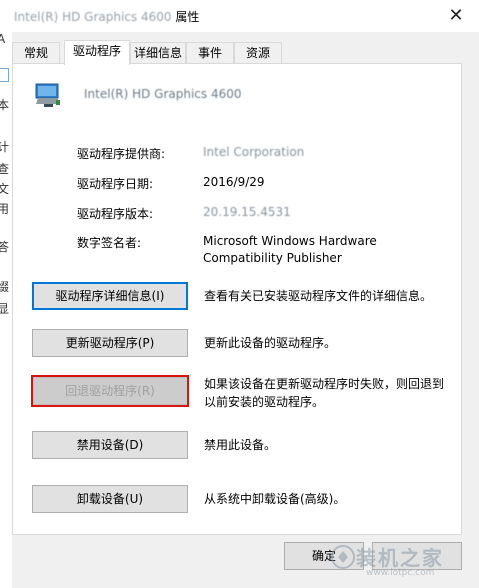 This screenshot has height=588, width=479. Describe the element at coordinates (109, 243) in the screenshot. I see `signer-label: 数字签名者:` at that location.